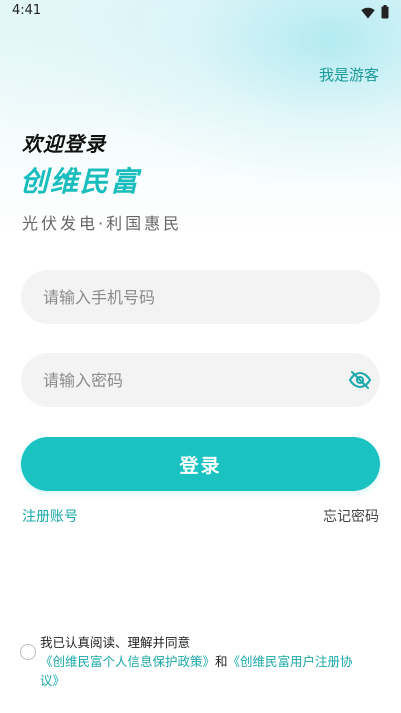  I want to click on register-link: 注册账号, so click(50, 516).